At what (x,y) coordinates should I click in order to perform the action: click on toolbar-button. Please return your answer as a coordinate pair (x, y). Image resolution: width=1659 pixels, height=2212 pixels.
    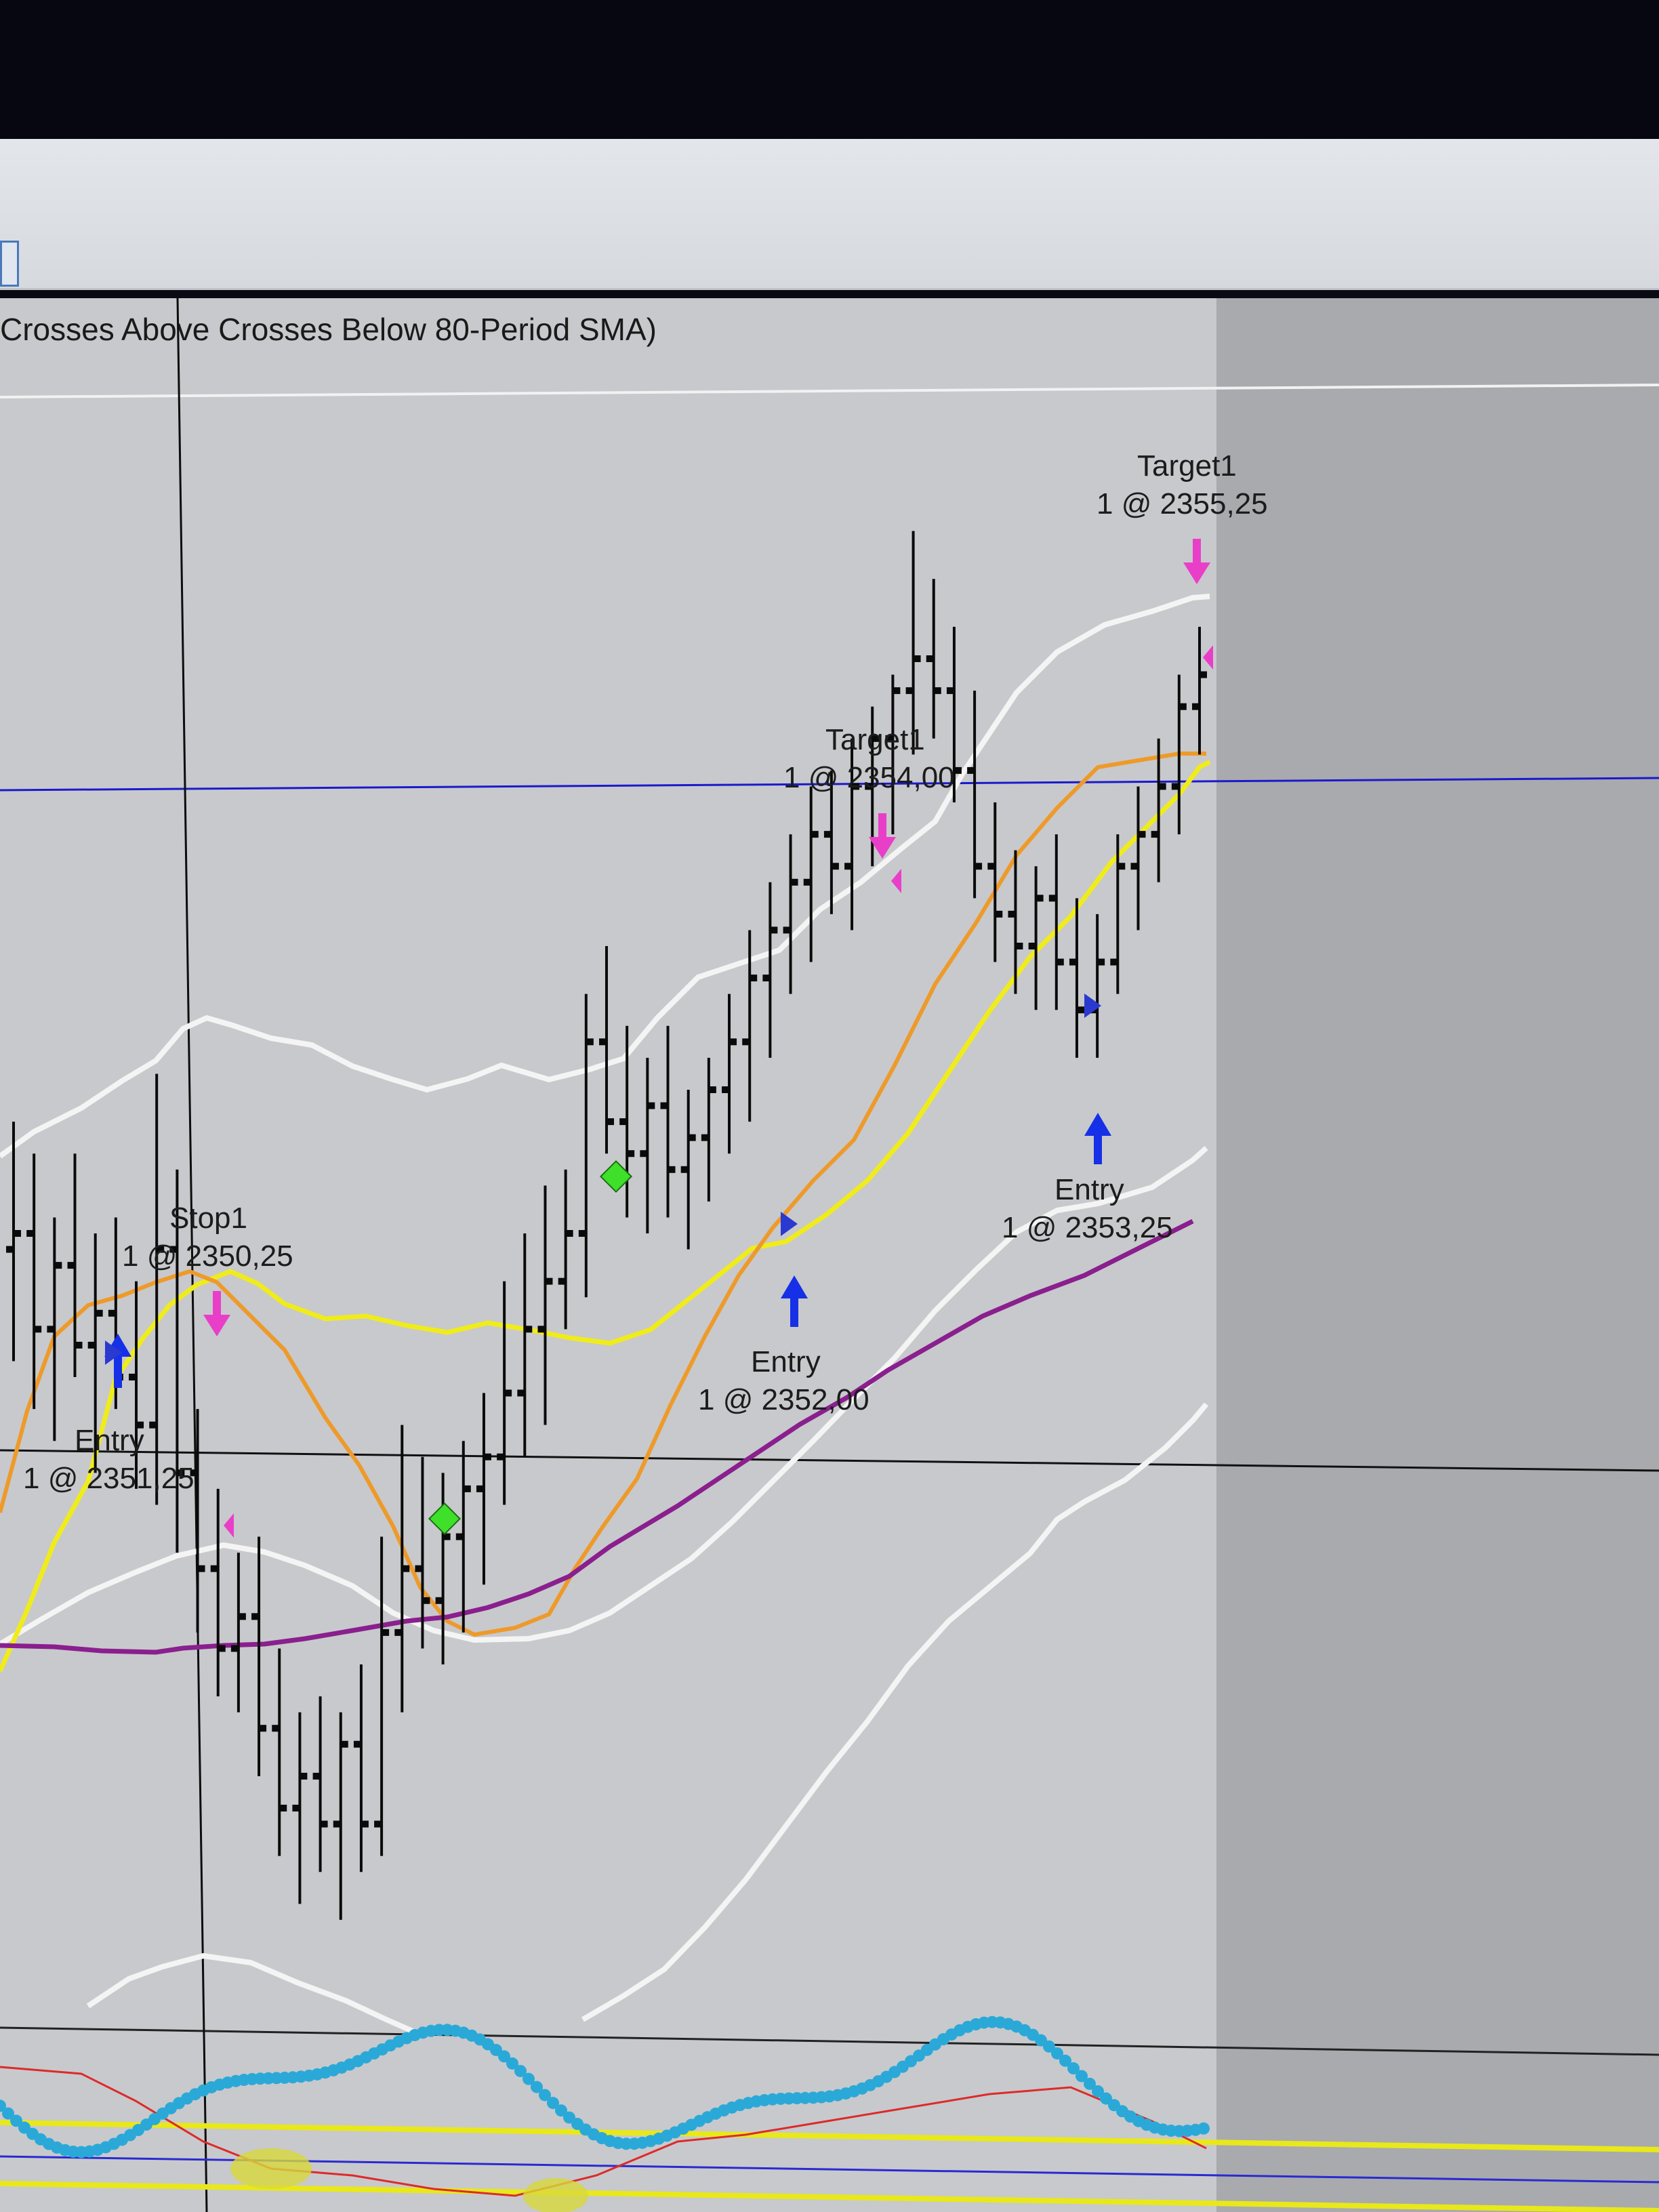
    Looking at the image, I should click on (9, 264).